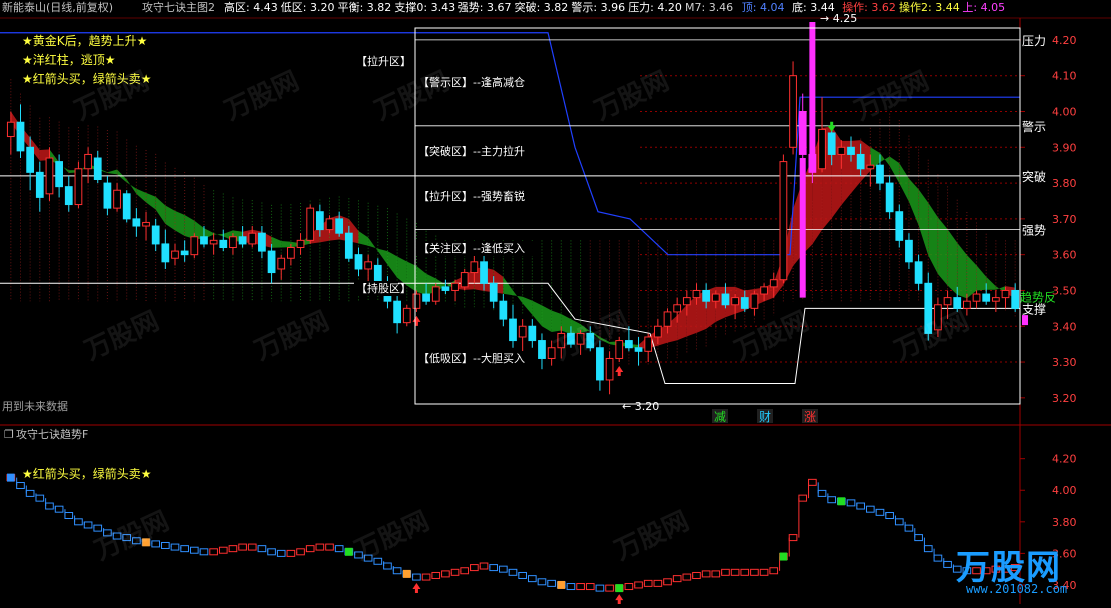 The image size is (1111, 608). I want to click on header-field: 平衡: 3.82, so click(365, 7).